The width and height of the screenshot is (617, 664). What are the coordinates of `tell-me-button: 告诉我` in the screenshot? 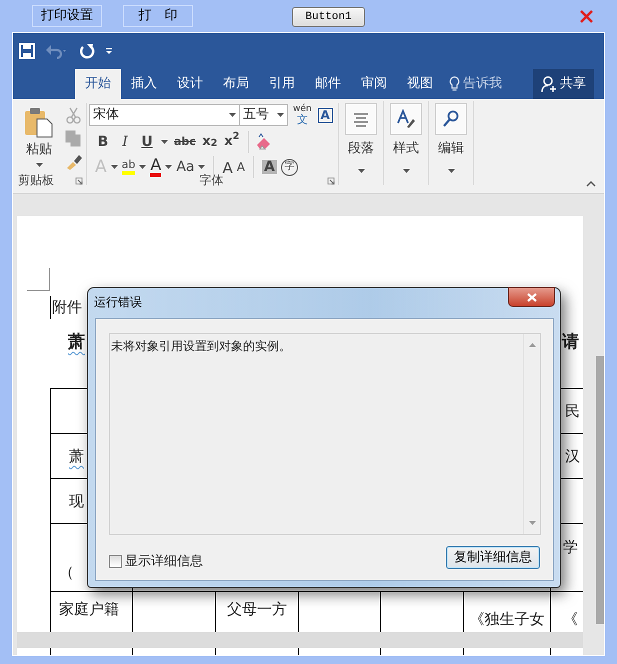 It's located at (475, 84).